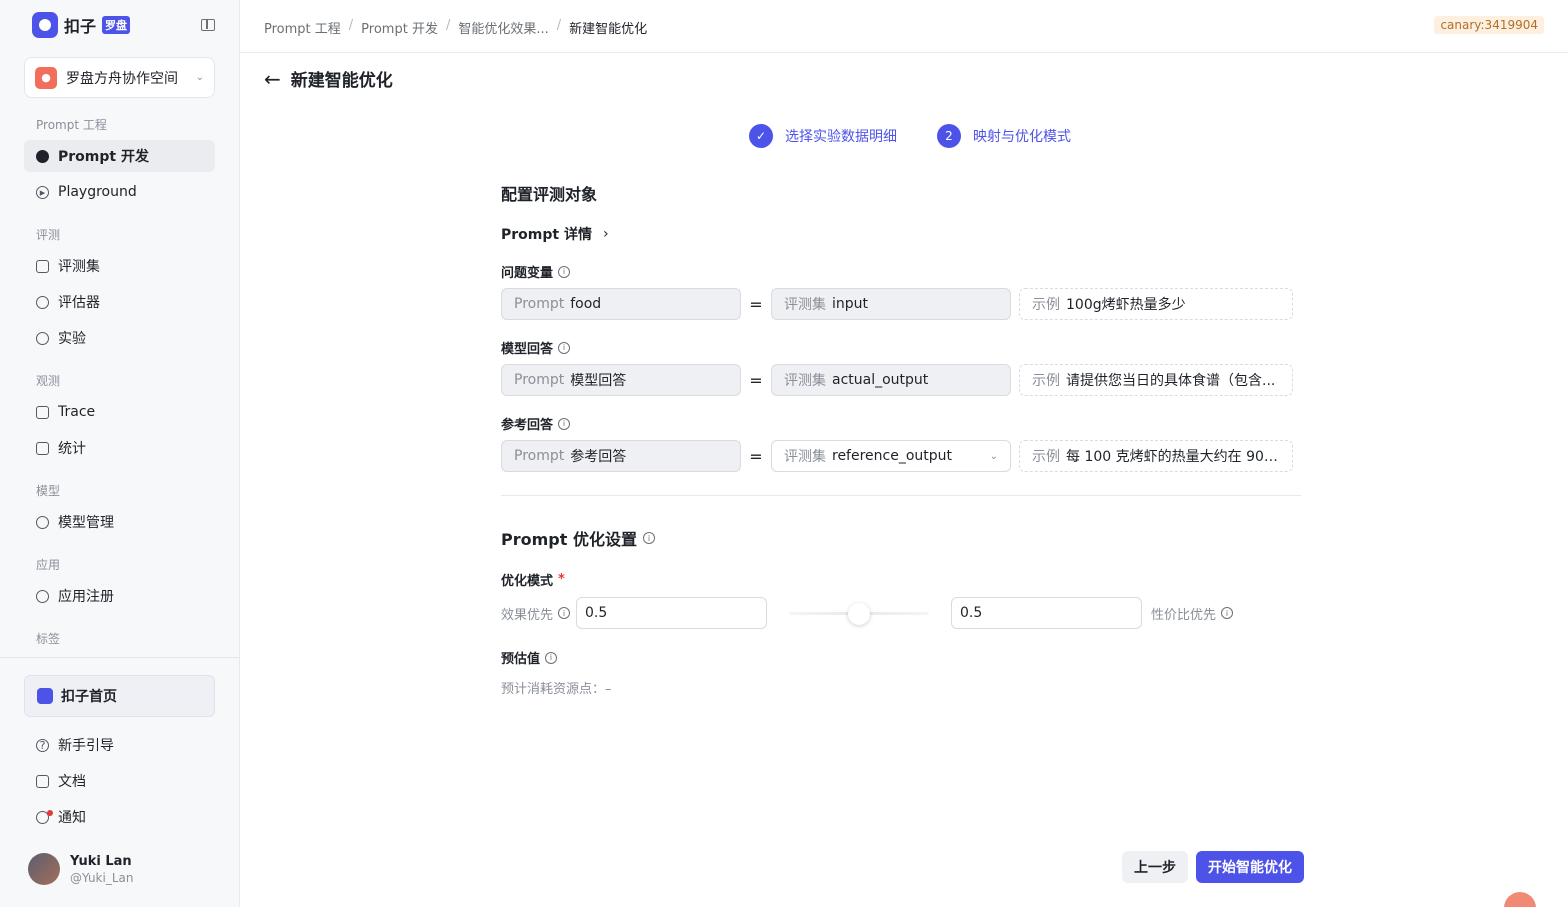 Image resolution: width=1568 pixels, height=907 pixels. What do you see at coordinates (539, 456) in the screenshot?
I see `field-prefix: Prompt` at bounding box center [539, 456].